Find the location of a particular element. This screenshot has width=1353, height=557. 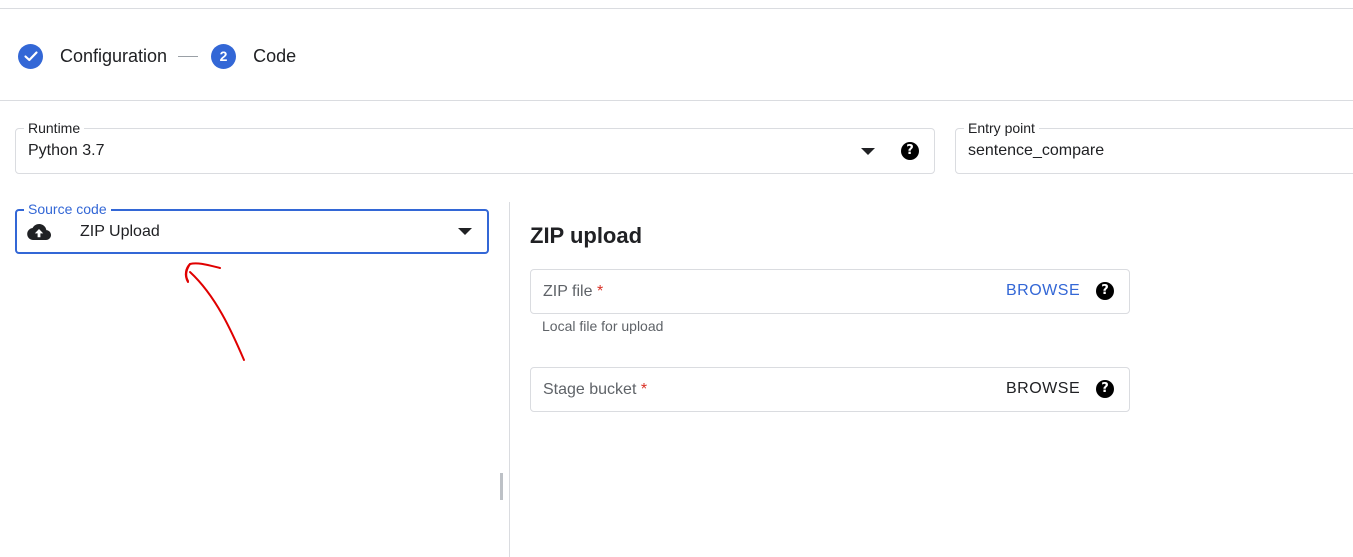

zip-file-browse-button: BROWSE is located at coordinates (1043, 291).